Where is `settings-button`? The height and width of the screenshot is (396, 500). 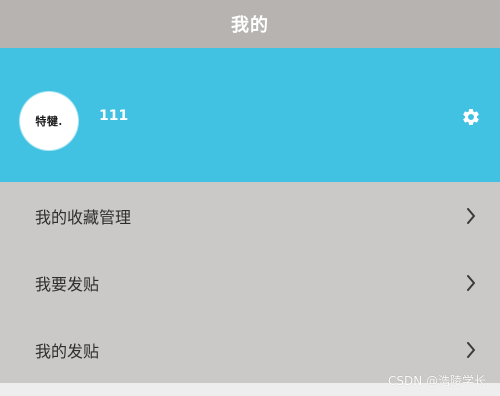 settings-button is located at coordinates (471, 117).